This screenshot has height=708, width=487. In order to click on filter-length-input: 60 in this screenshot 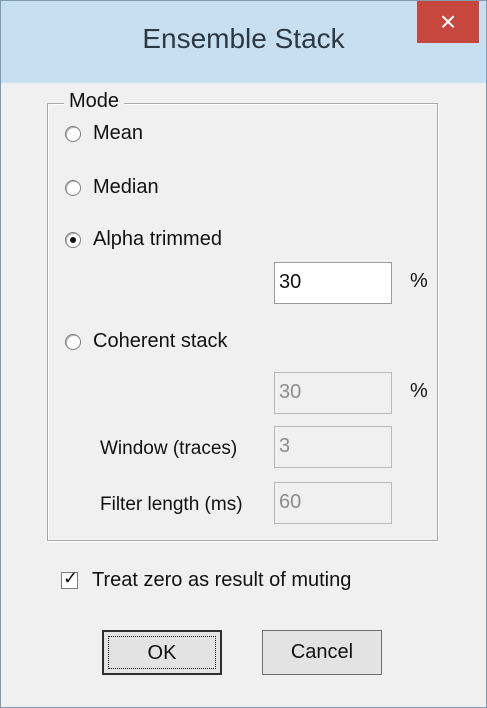, I will do `click(333, 503)`.